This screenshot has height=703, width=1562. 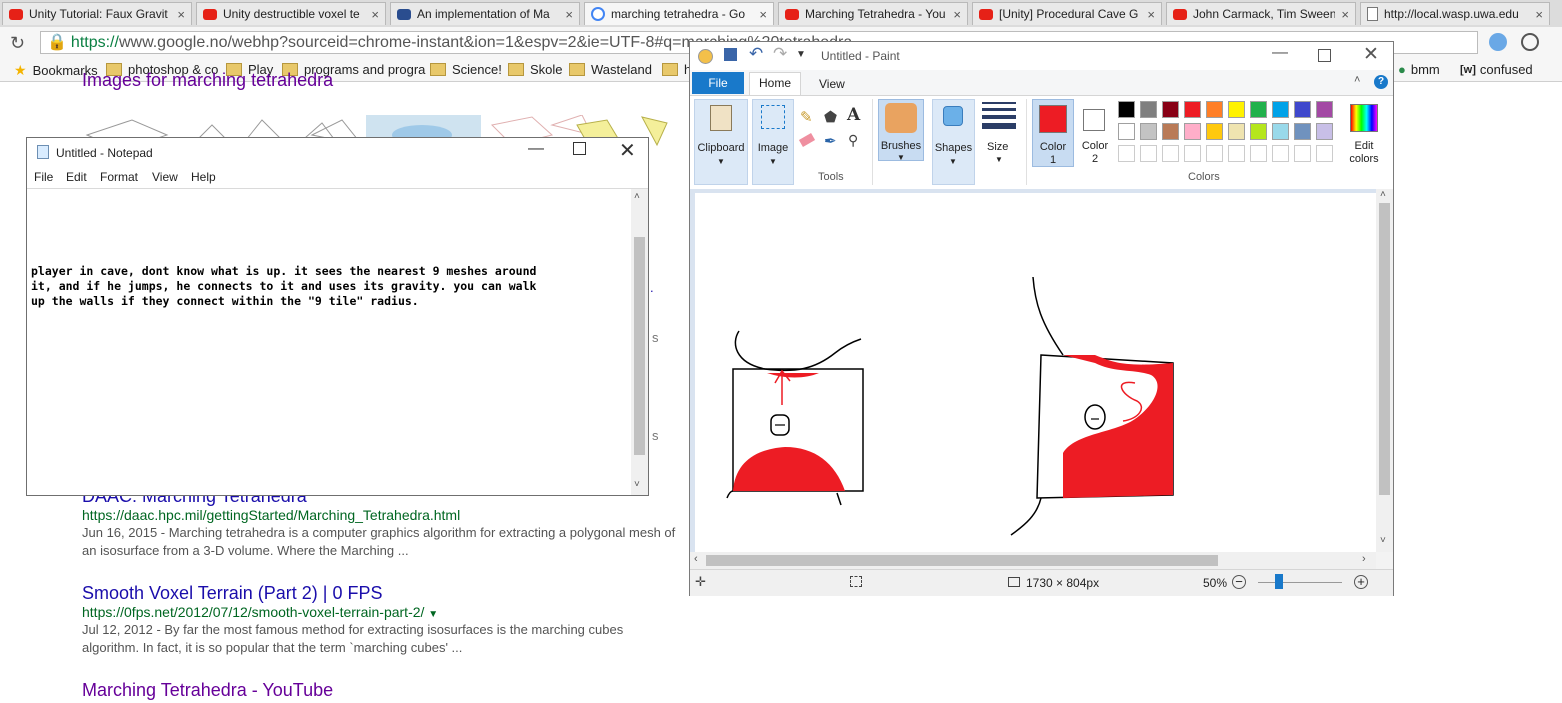 What do you see at coordinates (718, 83) in the screenshot?
I see `tab-file: File` at bounding box center [718, 83].